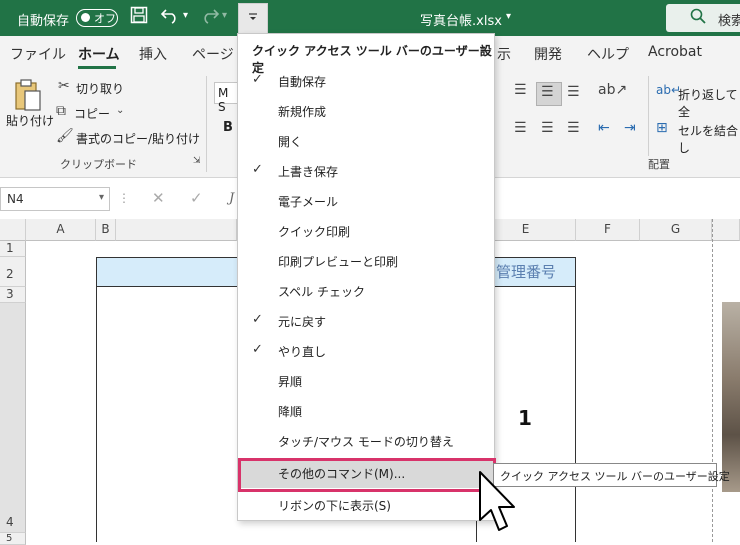 This screenshot has width=740, height=545. Describe the element at coordinates (547, 128) in the screenshot. I see `align-center-icon: ☰` at that location.